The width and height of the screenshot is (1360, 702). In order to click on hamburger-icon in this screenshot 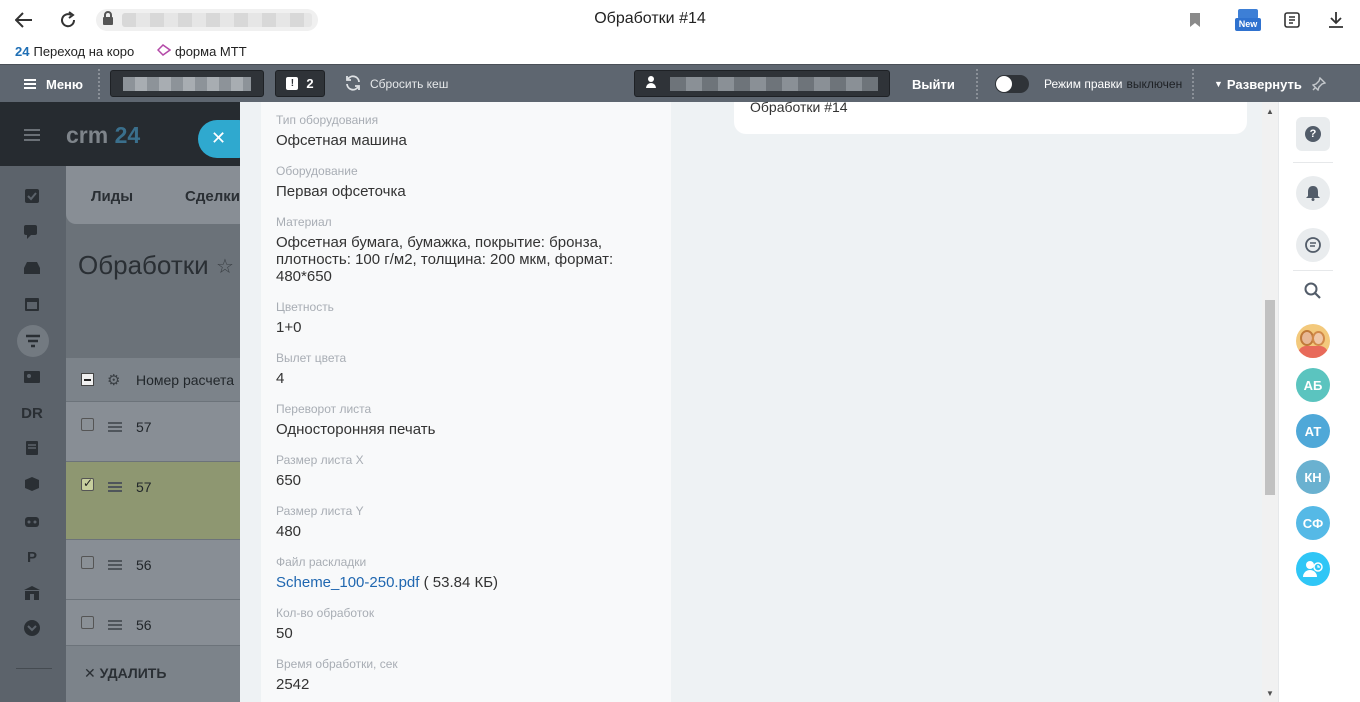, I will do `click(30, 84)`.